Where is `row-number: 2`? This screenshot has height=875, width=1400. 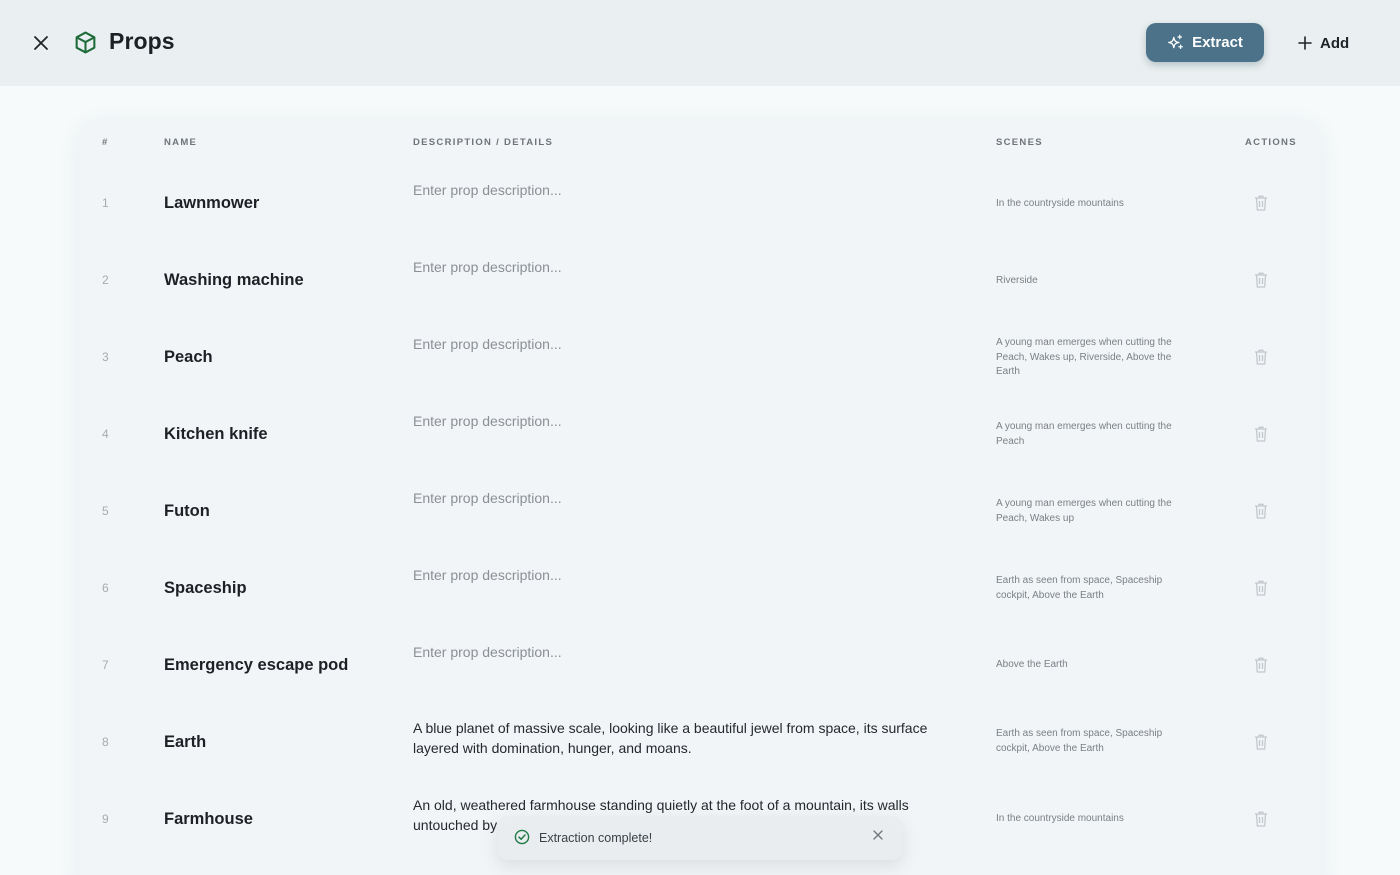
row-number: 2 is located at coordinates (105, 280).